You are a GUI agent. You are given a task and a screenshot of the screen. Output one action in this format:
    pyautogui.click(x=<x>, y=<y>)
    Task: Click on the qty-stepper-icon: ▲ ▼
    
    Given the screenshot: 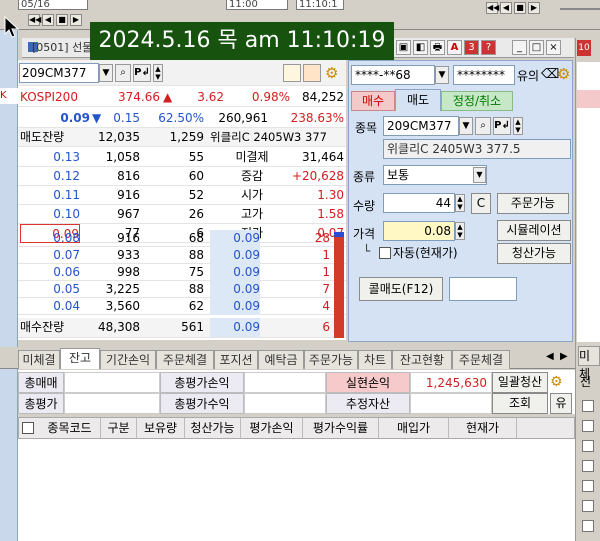 What is the action you would take?
    pyautogui.click(x=460, y=203)
    